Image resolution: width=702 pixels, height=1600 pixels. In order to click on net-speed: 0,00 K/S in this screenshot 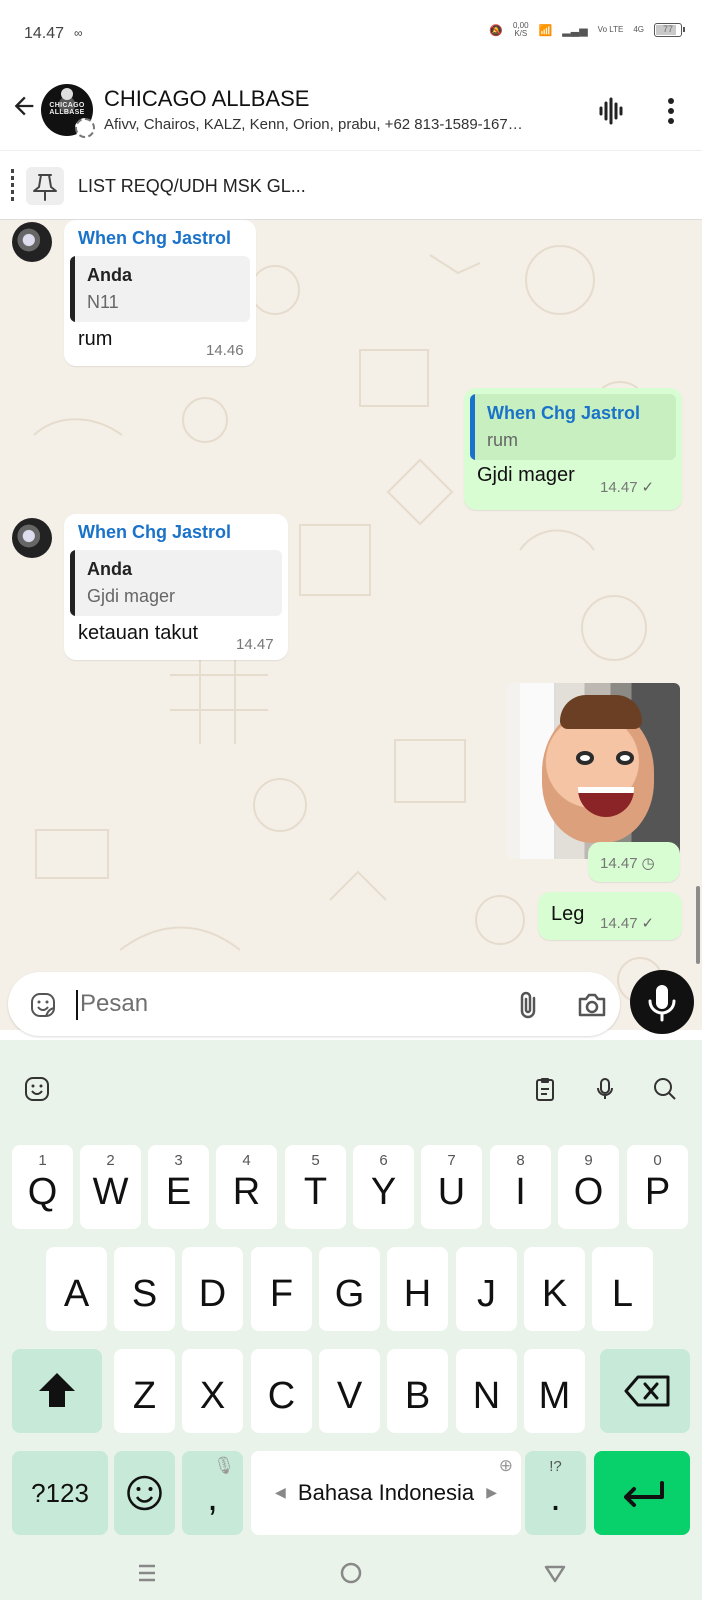, I will do `click(521, 29)`.